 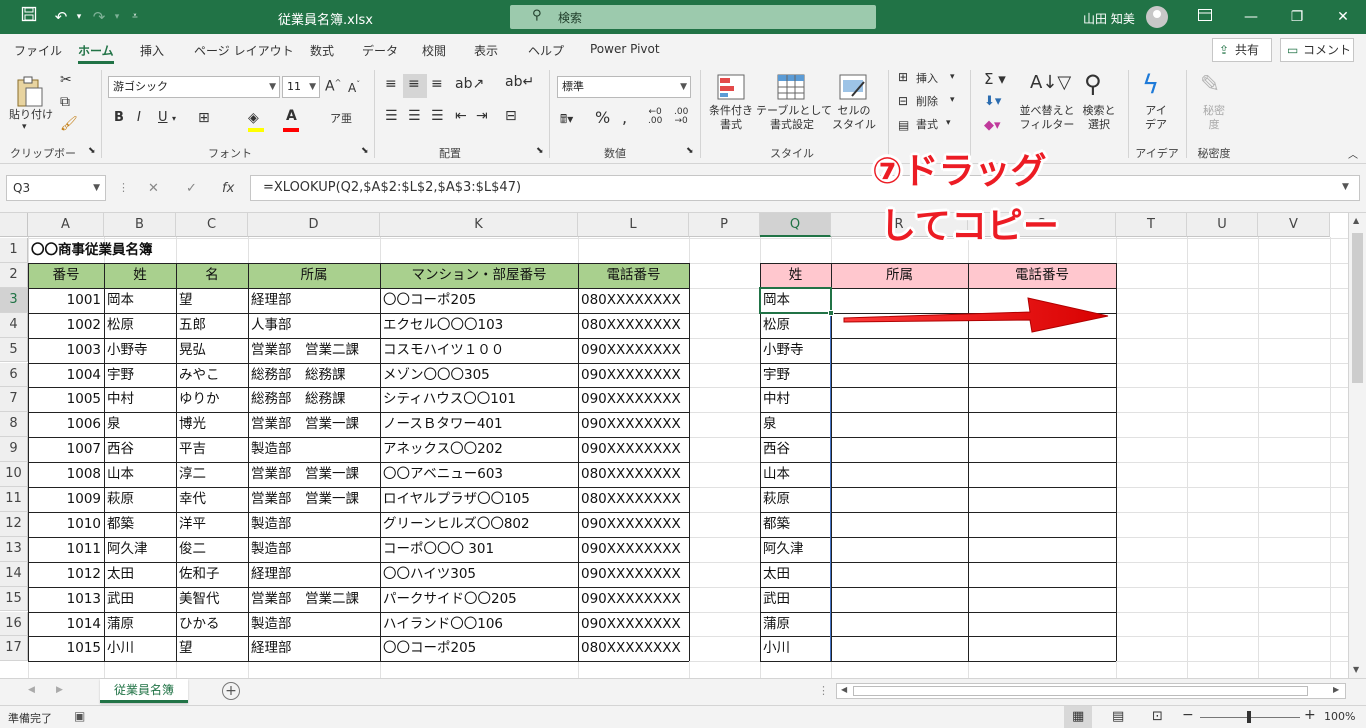 What do you see at coordinates (831, 312) in the screenshot?
I see `fill-handle` at bounding box center [831, 312].